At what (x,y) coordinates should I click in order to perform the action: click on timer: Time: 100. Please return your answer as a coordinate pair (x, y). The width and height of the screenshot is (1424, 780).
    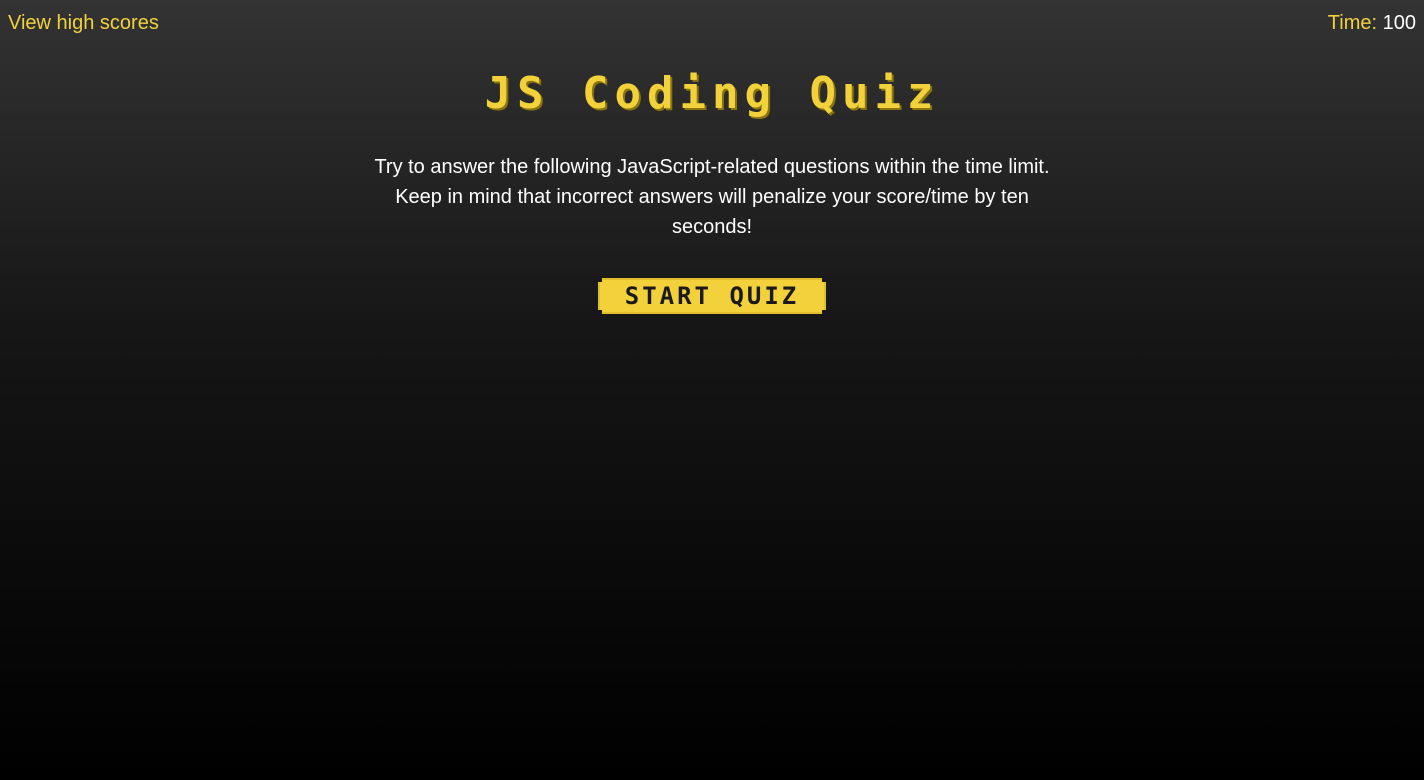
    Looking at the image, I should click on (1372, 23).